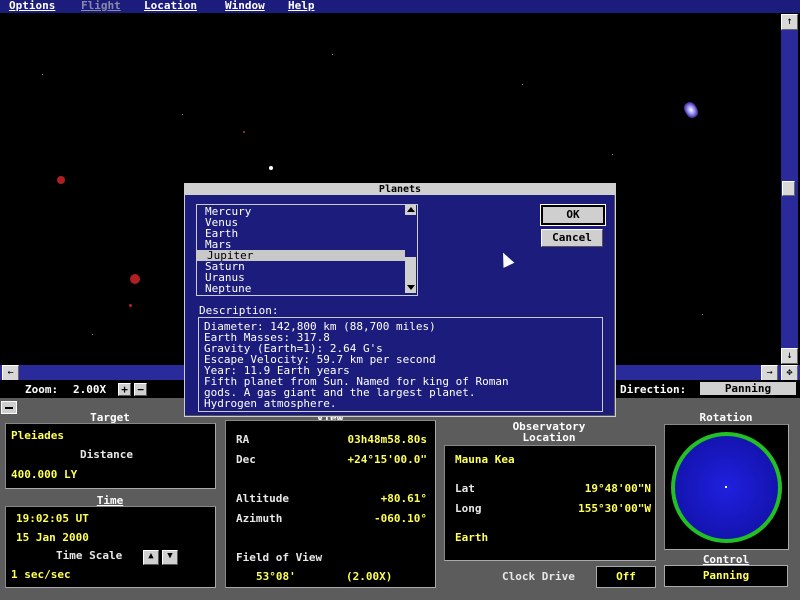 Image resolution: width=800 pixels, height=600 pixels. Describe the element at coordinates (228, 288) in the screenshot. I see `list-item: Neptune` at that location.